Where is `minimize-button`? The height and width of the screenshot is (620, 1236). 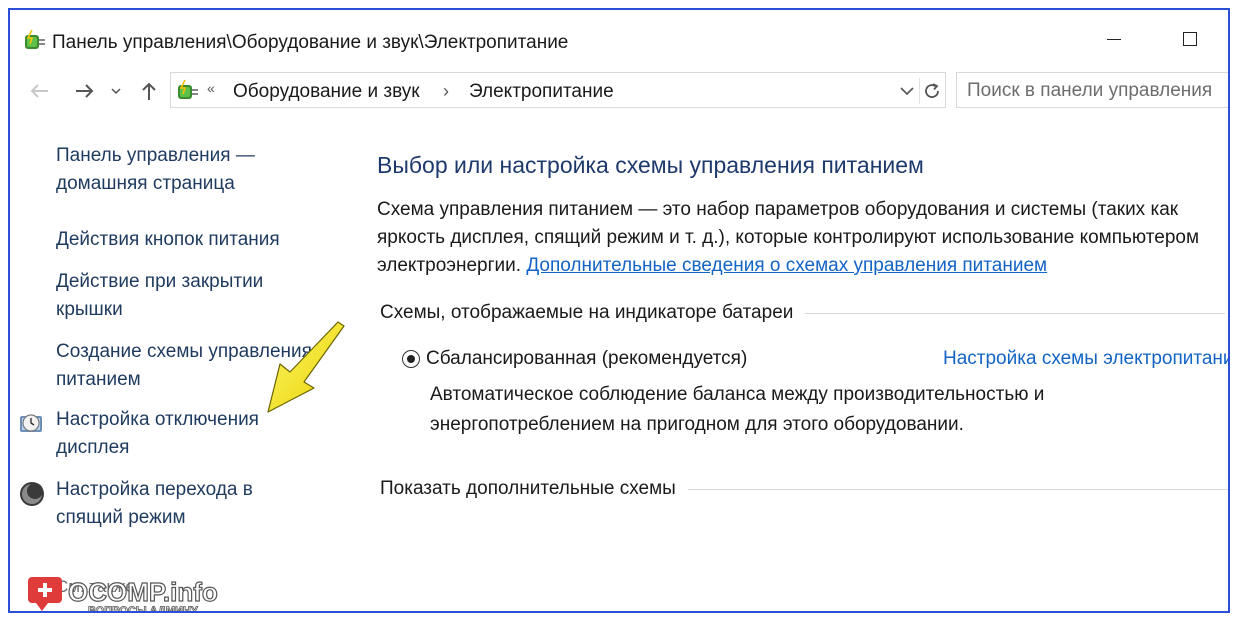
minimize-button is located at coordinates (1114, 39).